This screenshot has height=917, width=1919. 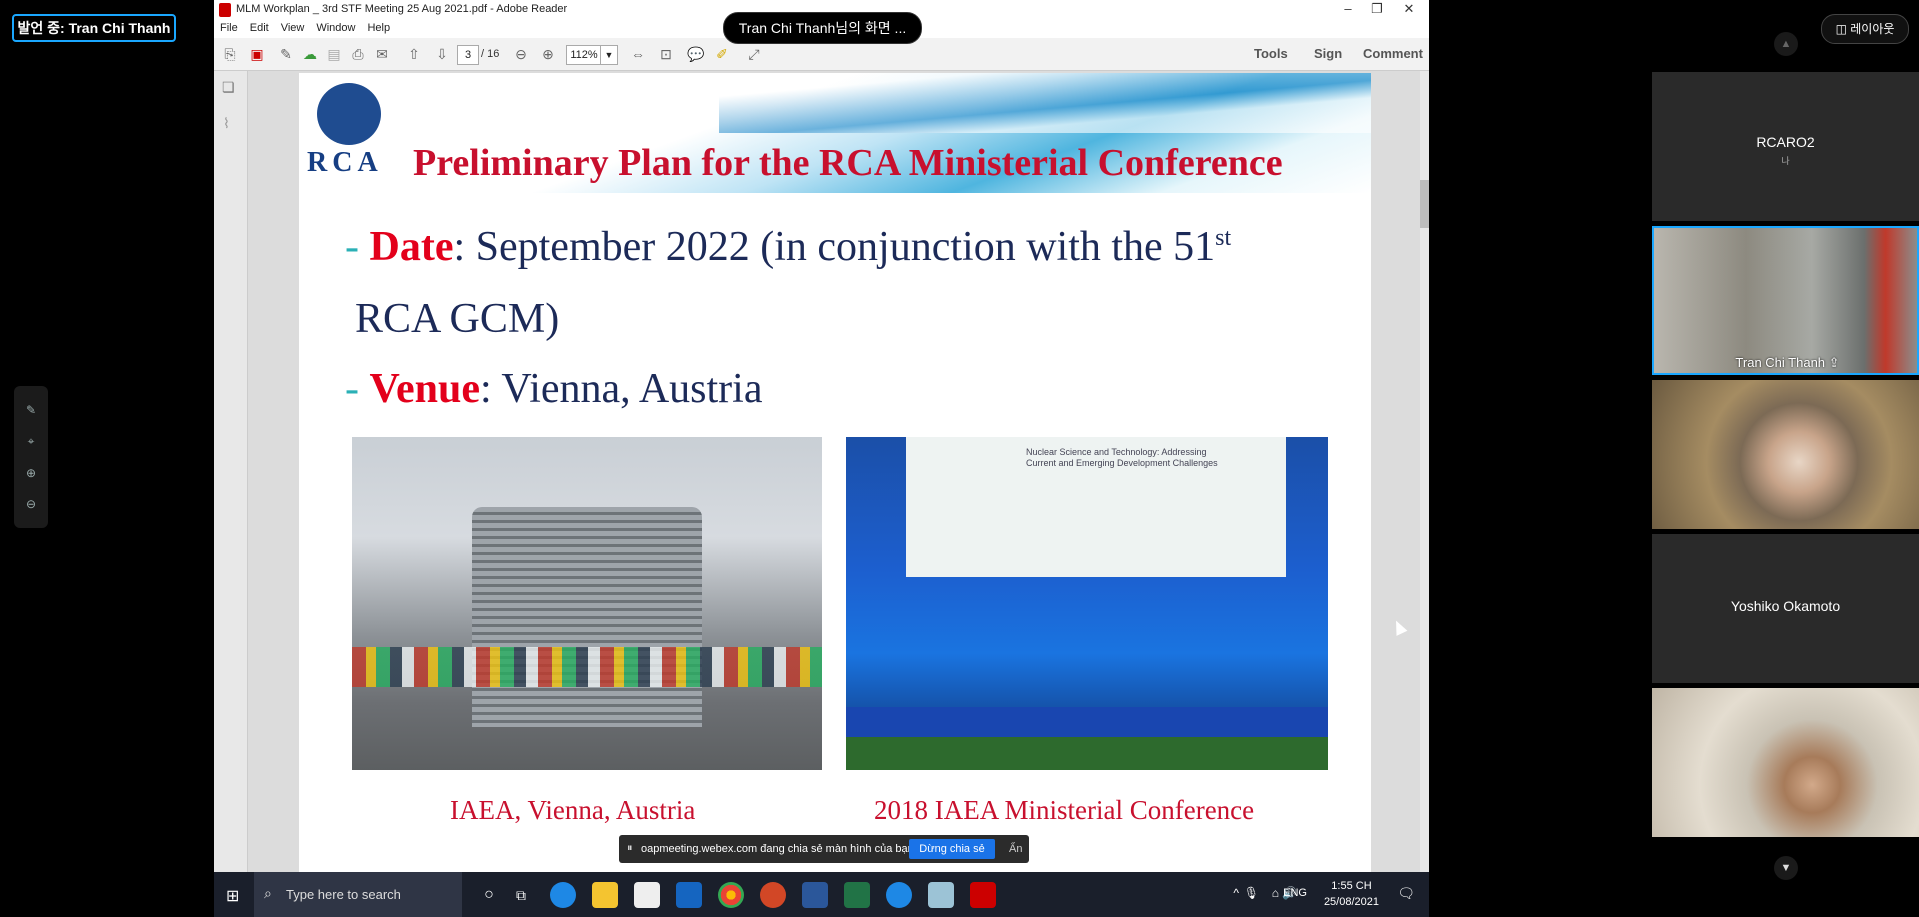 What do you see at coordinates (1865, 29) in the screenshot?
I see `layout-button: ◫ 레이아웃` at bounding box center [1865, 29].